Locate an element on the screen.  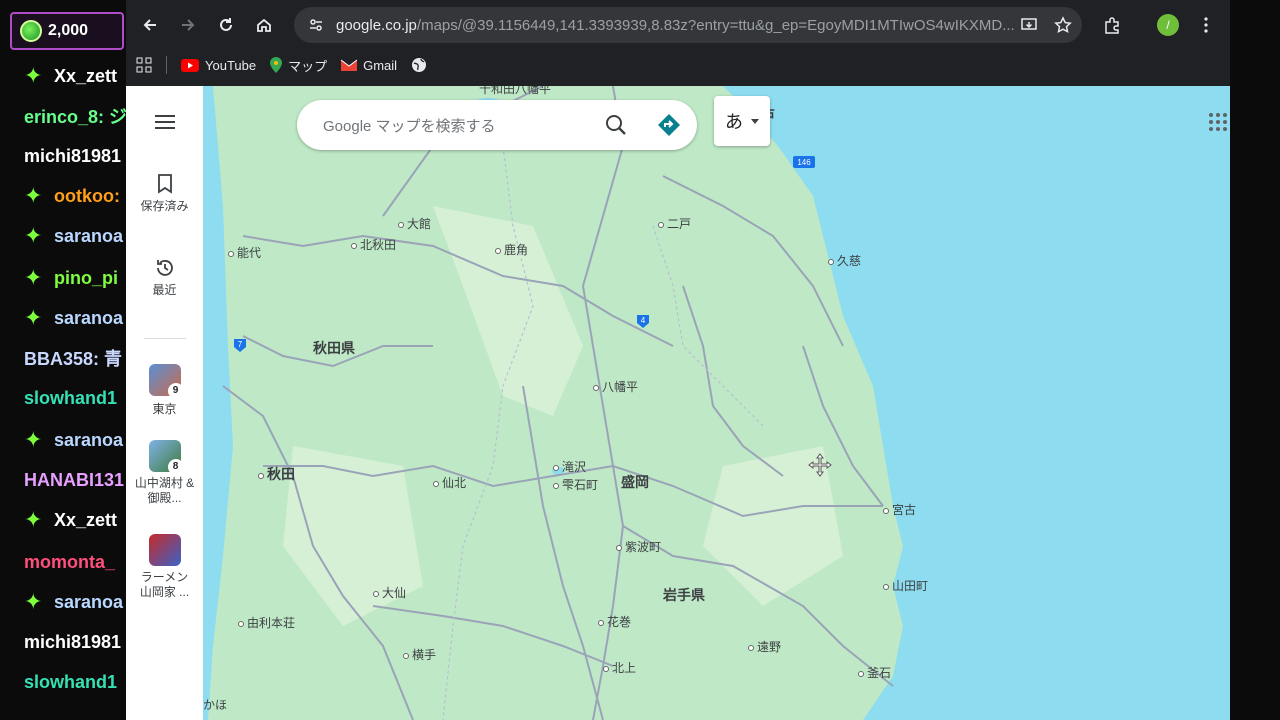
map-place-label: 紫波町 is located at coordinates (638, 546).